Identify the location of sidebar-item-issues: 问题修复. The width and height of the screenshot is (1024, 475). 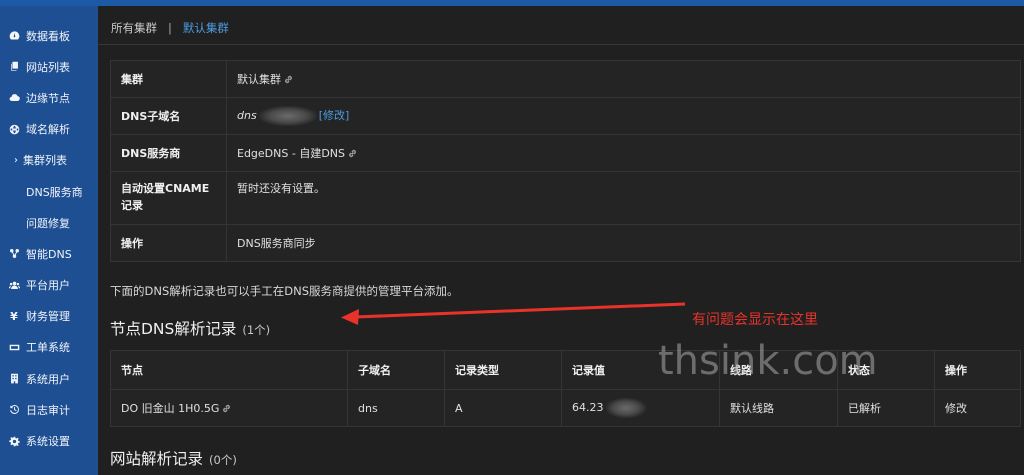
(49, 222).